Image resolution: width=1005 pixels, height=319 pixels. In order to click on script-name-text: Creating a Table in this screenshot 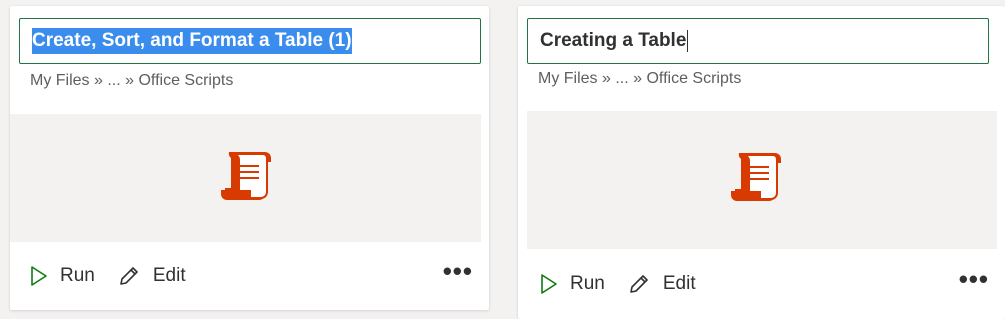, I will do `click(613, 40)`.